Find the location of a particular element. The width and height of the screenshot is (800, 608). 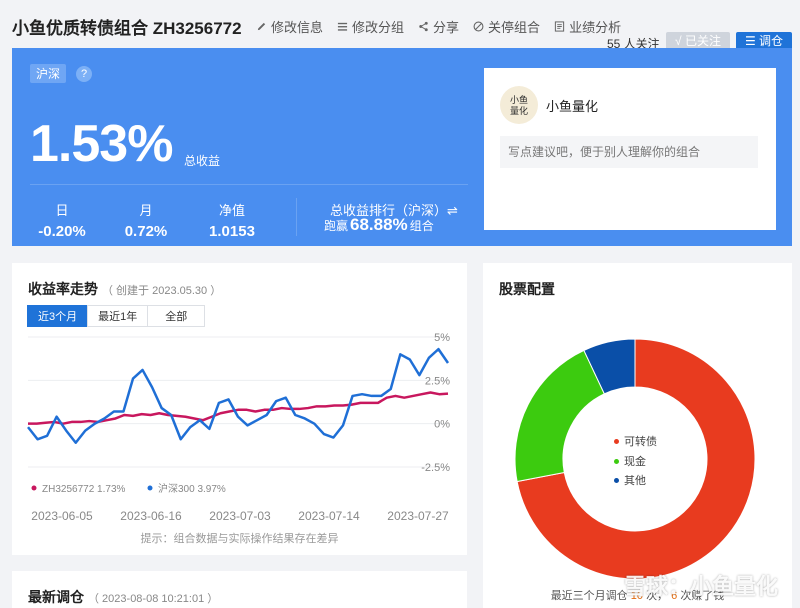

legend-label: 沪深300 3.97% is located at coordinates (192, 488).